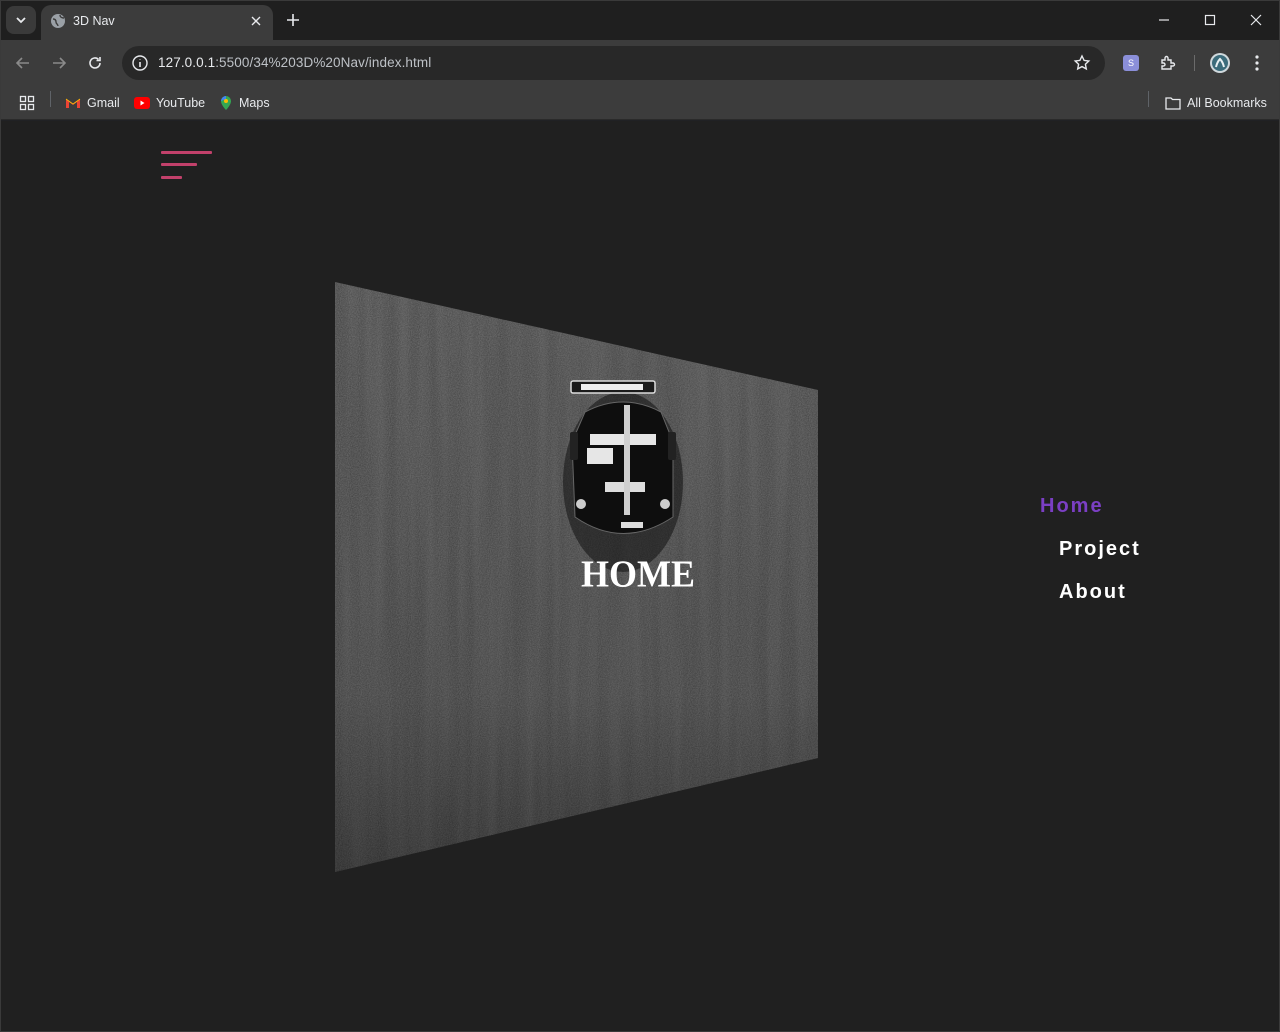  I want to click on folder-icon, so click(1173, 103).